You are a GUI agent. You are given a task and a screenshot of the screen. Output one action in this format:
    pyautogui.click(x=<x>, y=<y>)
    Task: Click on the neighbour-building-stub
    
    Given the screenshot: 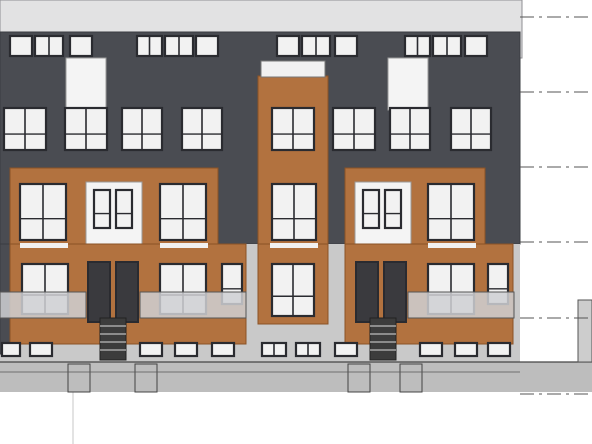 What is the action you would take?
    pyautogui.click(x=584, y=331)
    